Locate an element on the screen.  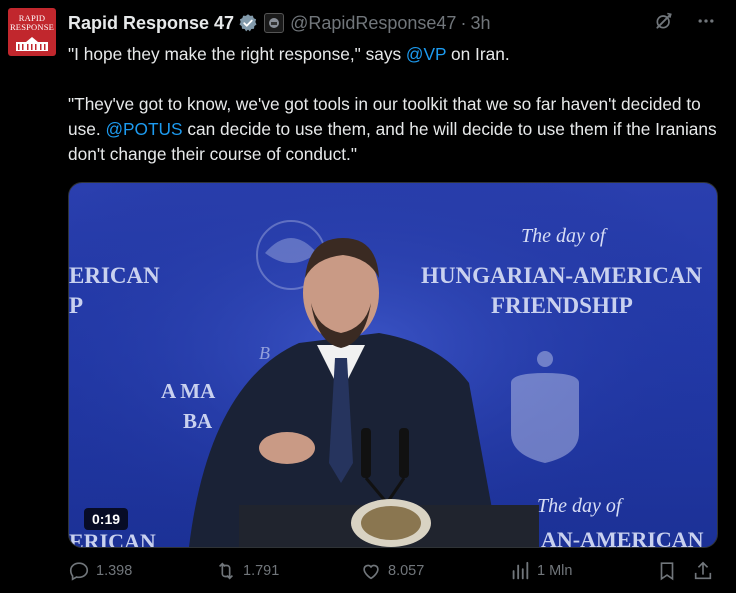
share-icon is located at coordinates (703, 570).